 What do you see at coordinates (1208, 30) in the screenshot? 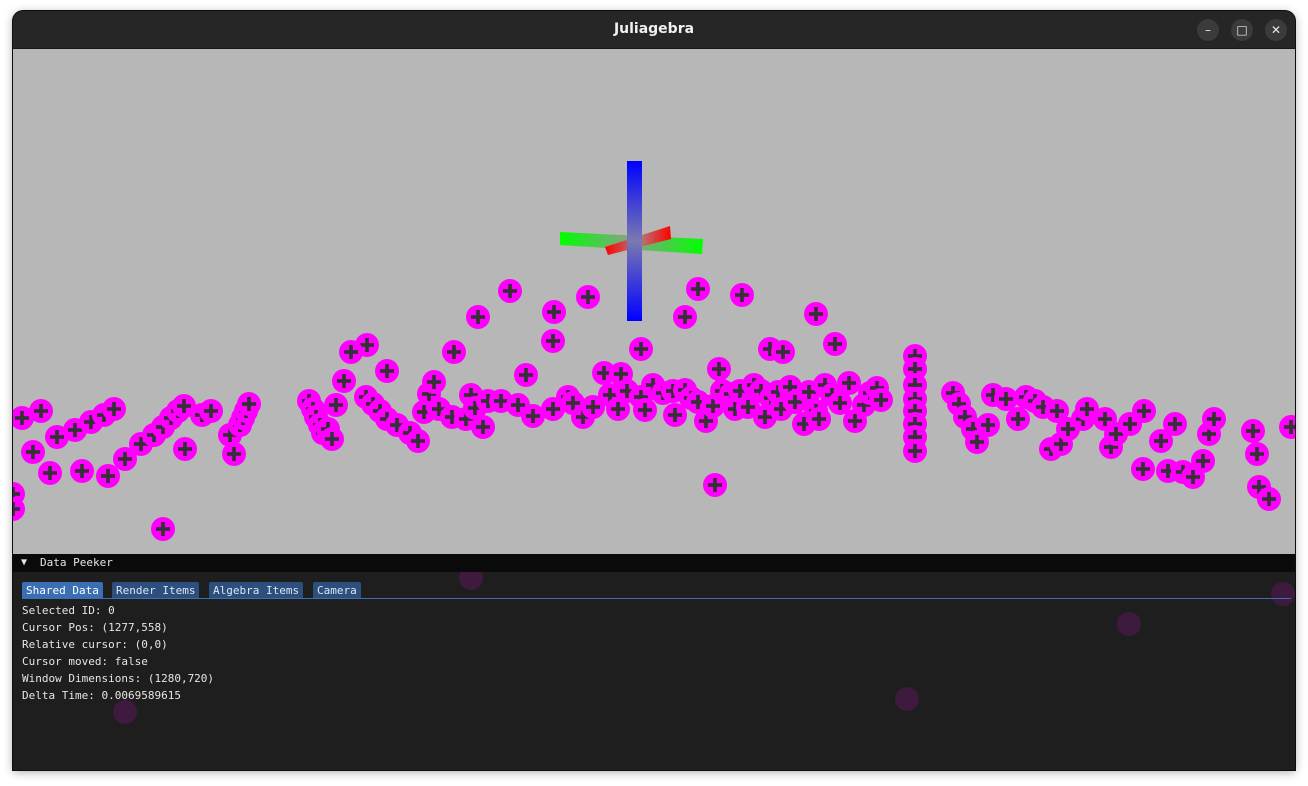
I see `minimize-button: –` at bounding box center [1208, 30].